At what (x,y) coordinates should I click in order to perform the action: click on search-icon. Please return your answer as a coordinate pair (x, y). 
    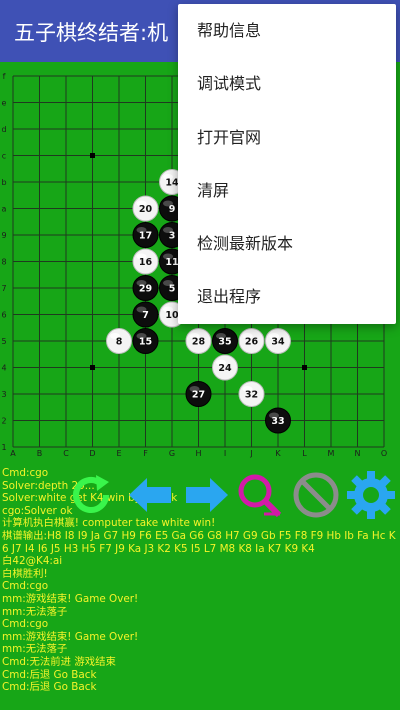
    Looking at the image, I should click on (260, 496).